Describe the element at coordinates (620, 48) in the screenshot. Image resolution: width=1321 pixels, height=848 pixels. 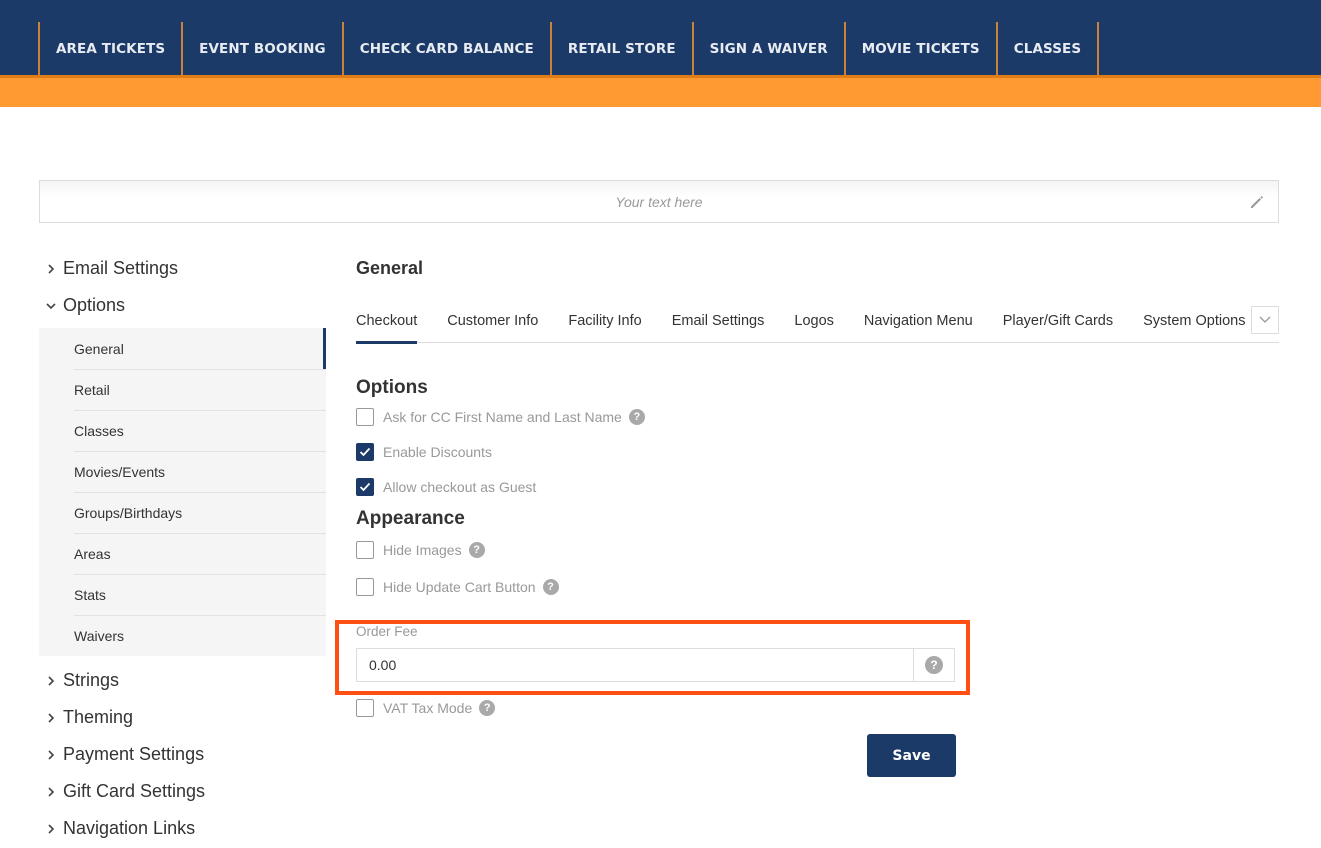
I see `nav-retail-store: RETAIL STORE` at that location.